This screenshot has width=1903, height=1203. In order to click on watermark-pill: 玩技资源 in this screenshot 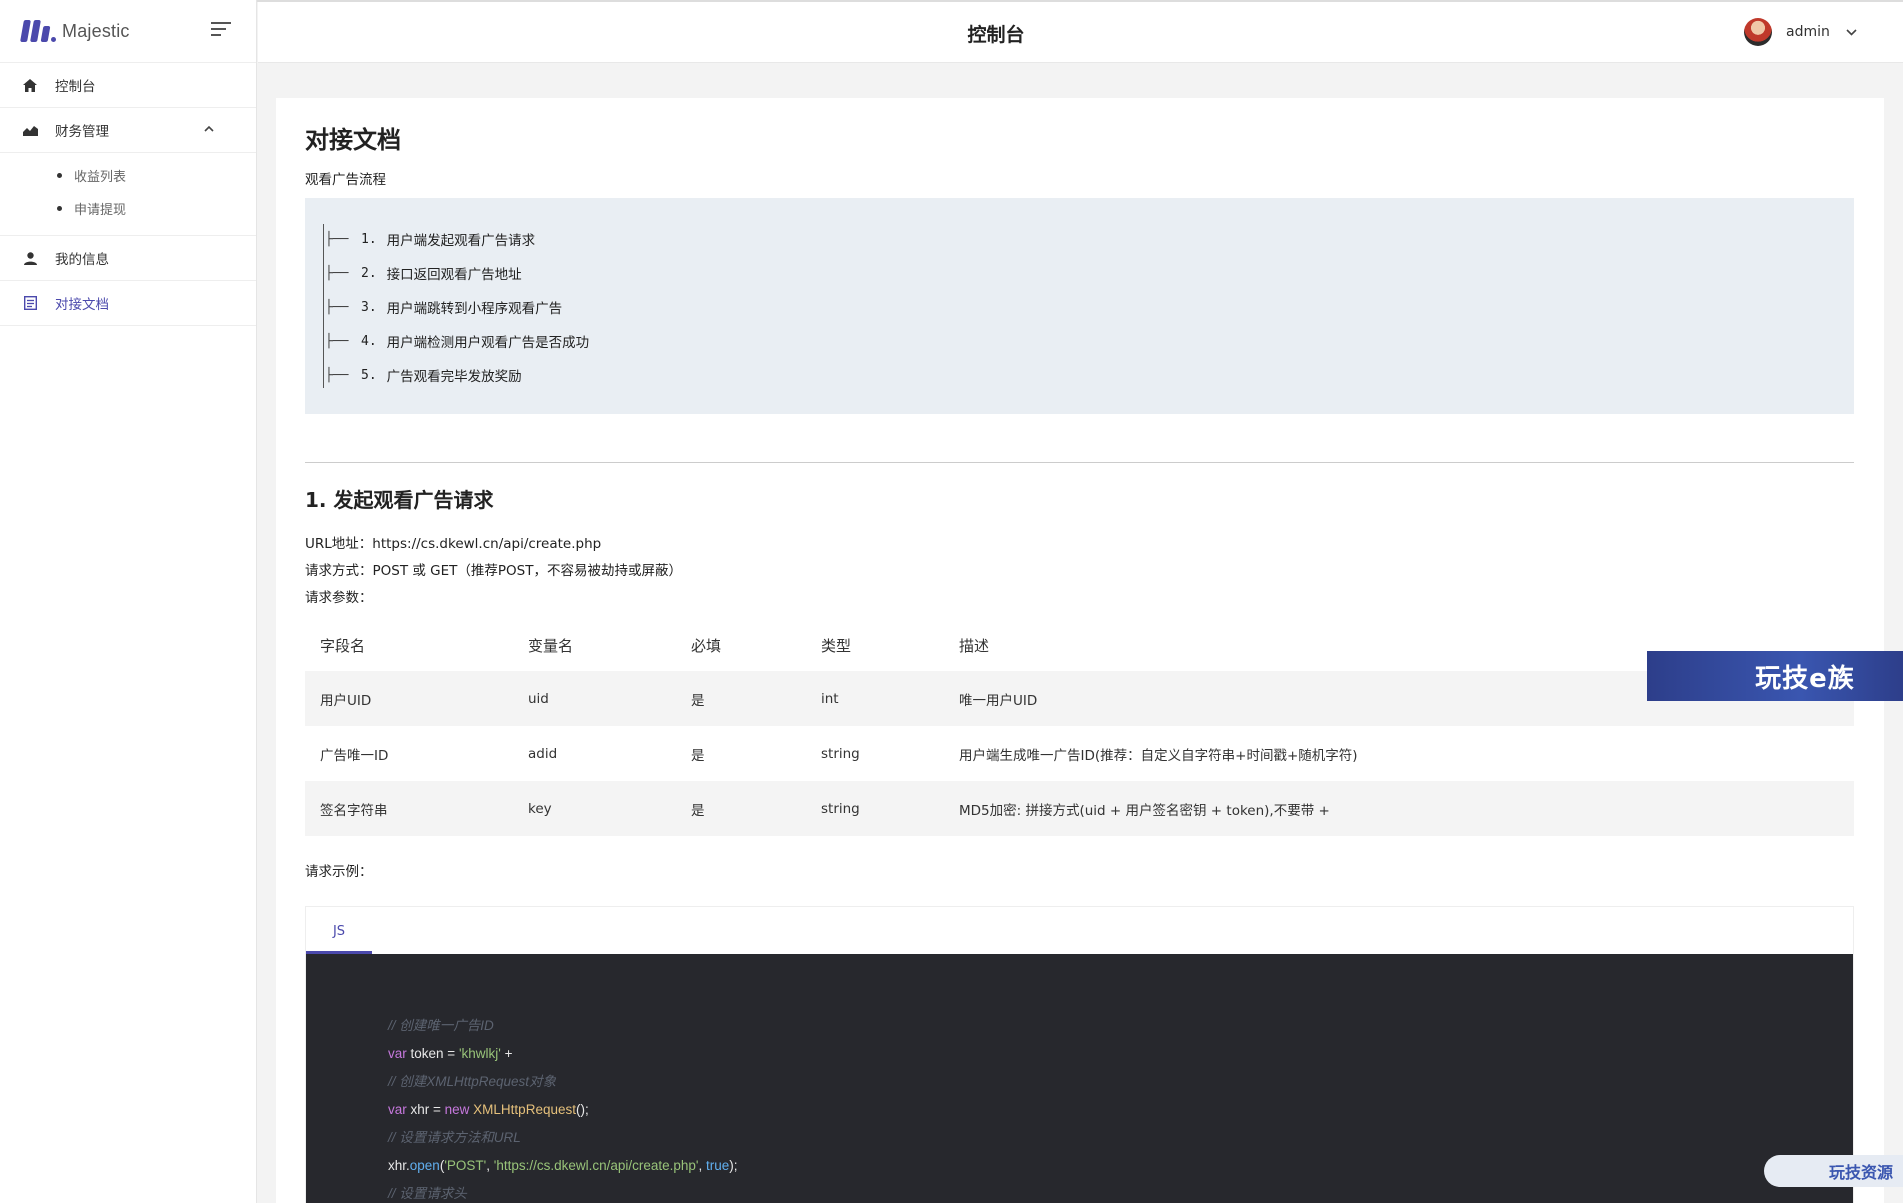, I will do `click(1833, 1171)`.